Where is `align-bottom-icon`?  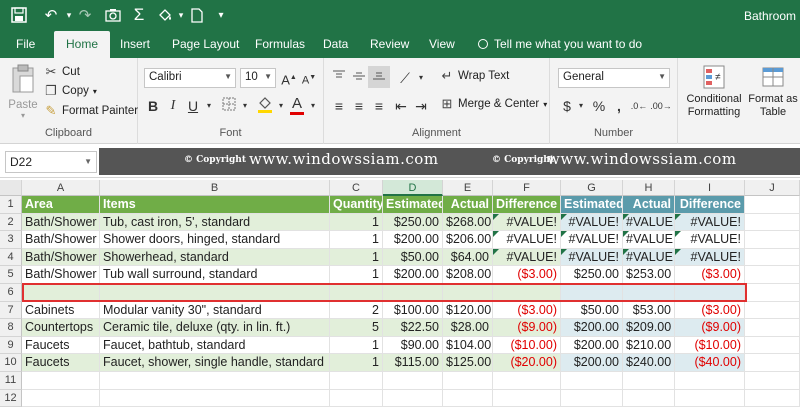 align-bottom-icon is located at coordinates (379, 77).